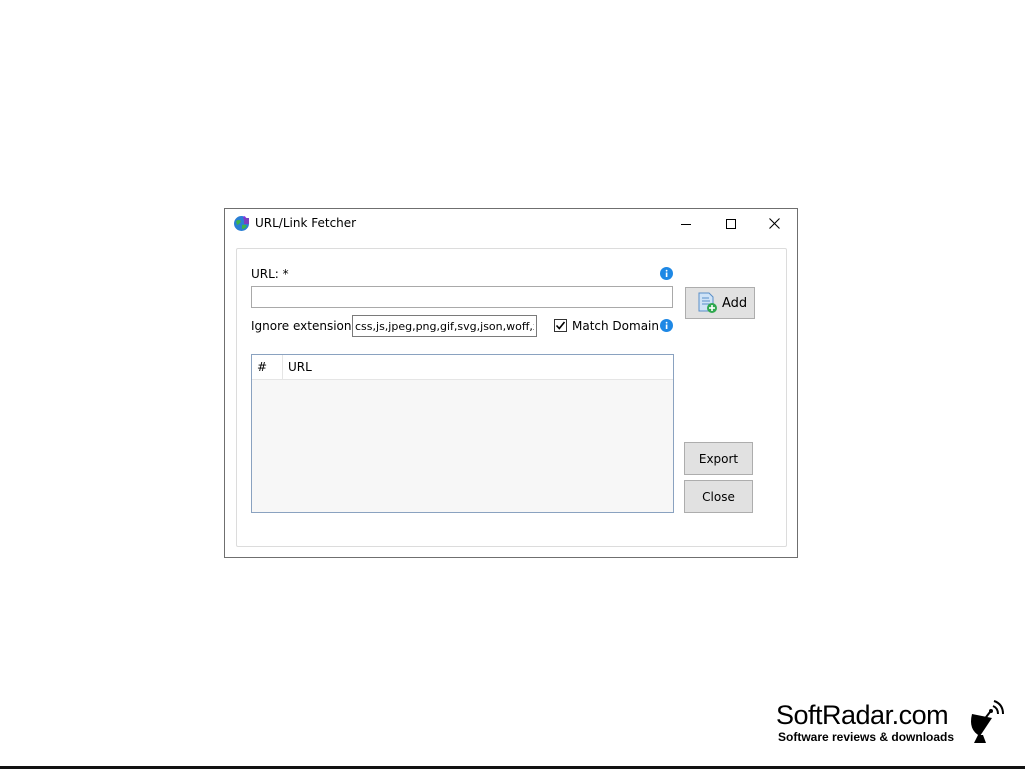 The height and width of the screenshot is (769, 1025). I want to click on add-document-icon, so click(707, 302).